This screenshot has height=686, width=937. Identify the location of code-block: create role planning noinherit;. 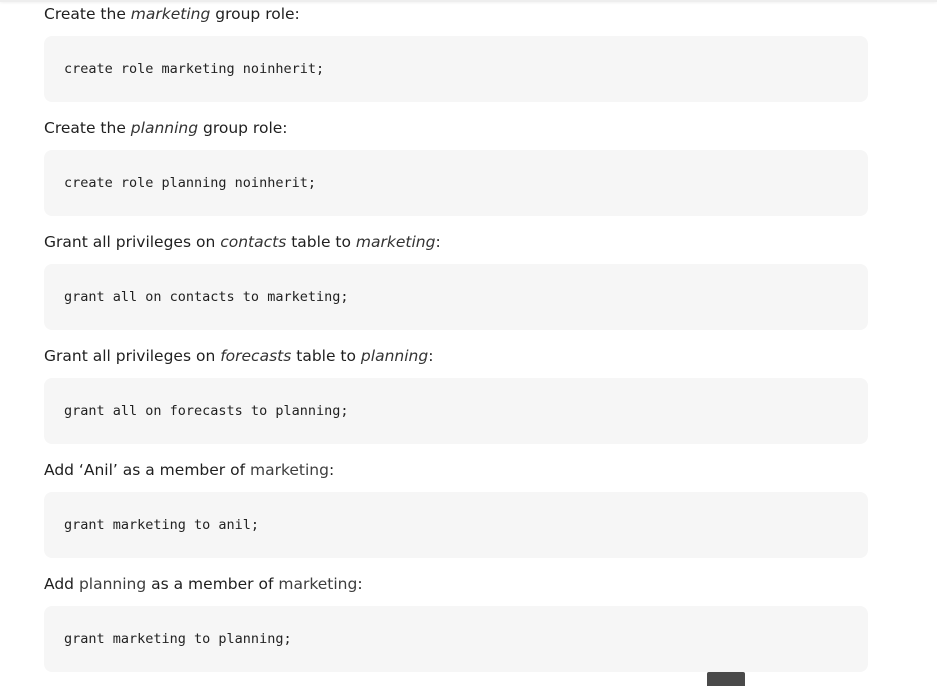
(456, 183).